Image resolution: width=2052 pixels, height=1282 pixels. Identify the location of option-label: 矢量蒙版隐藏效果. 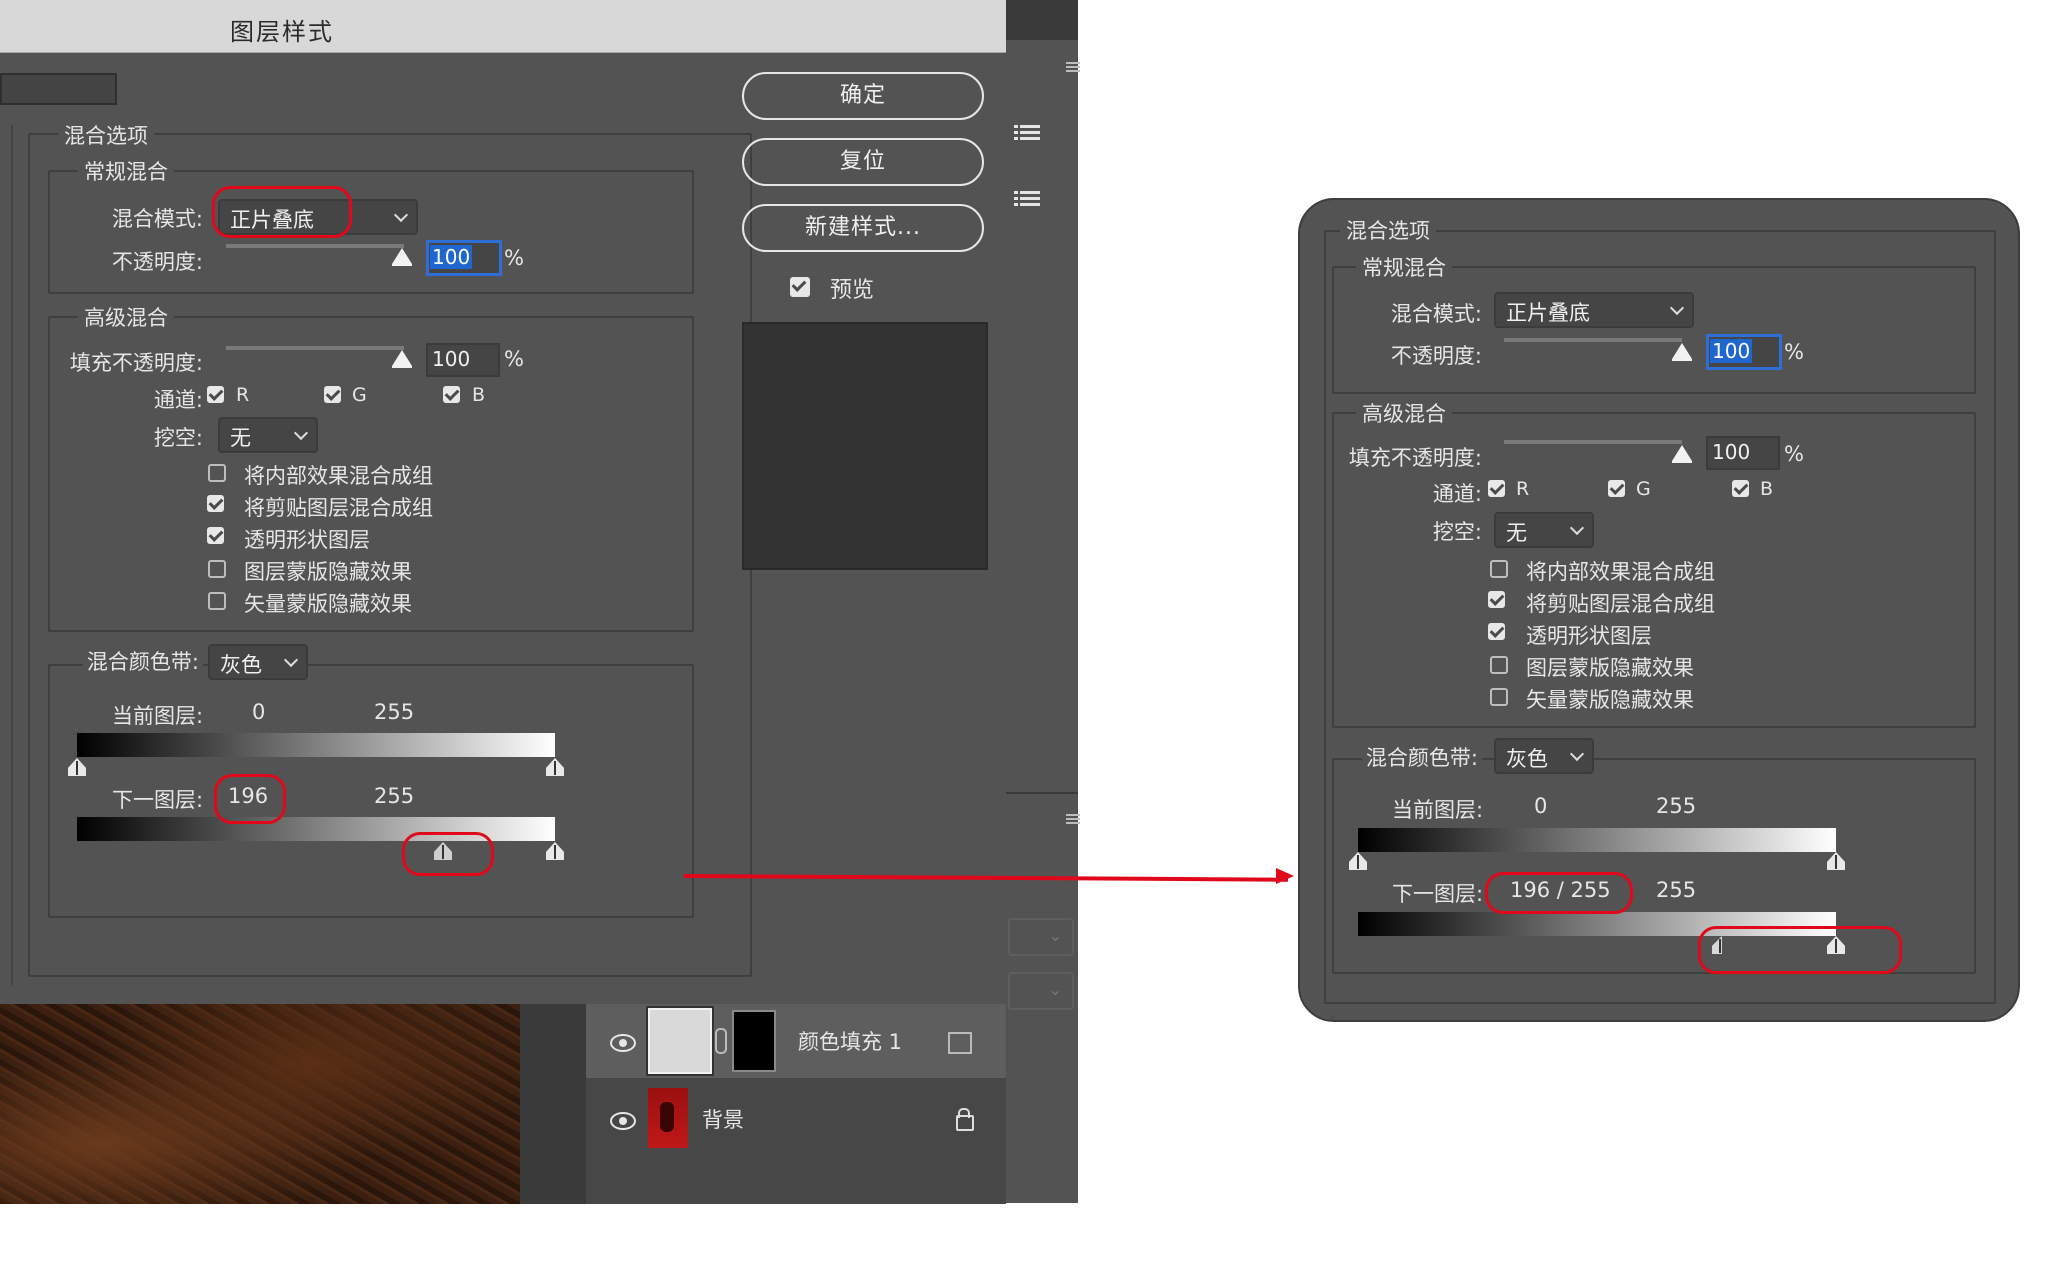
(1610, 700).